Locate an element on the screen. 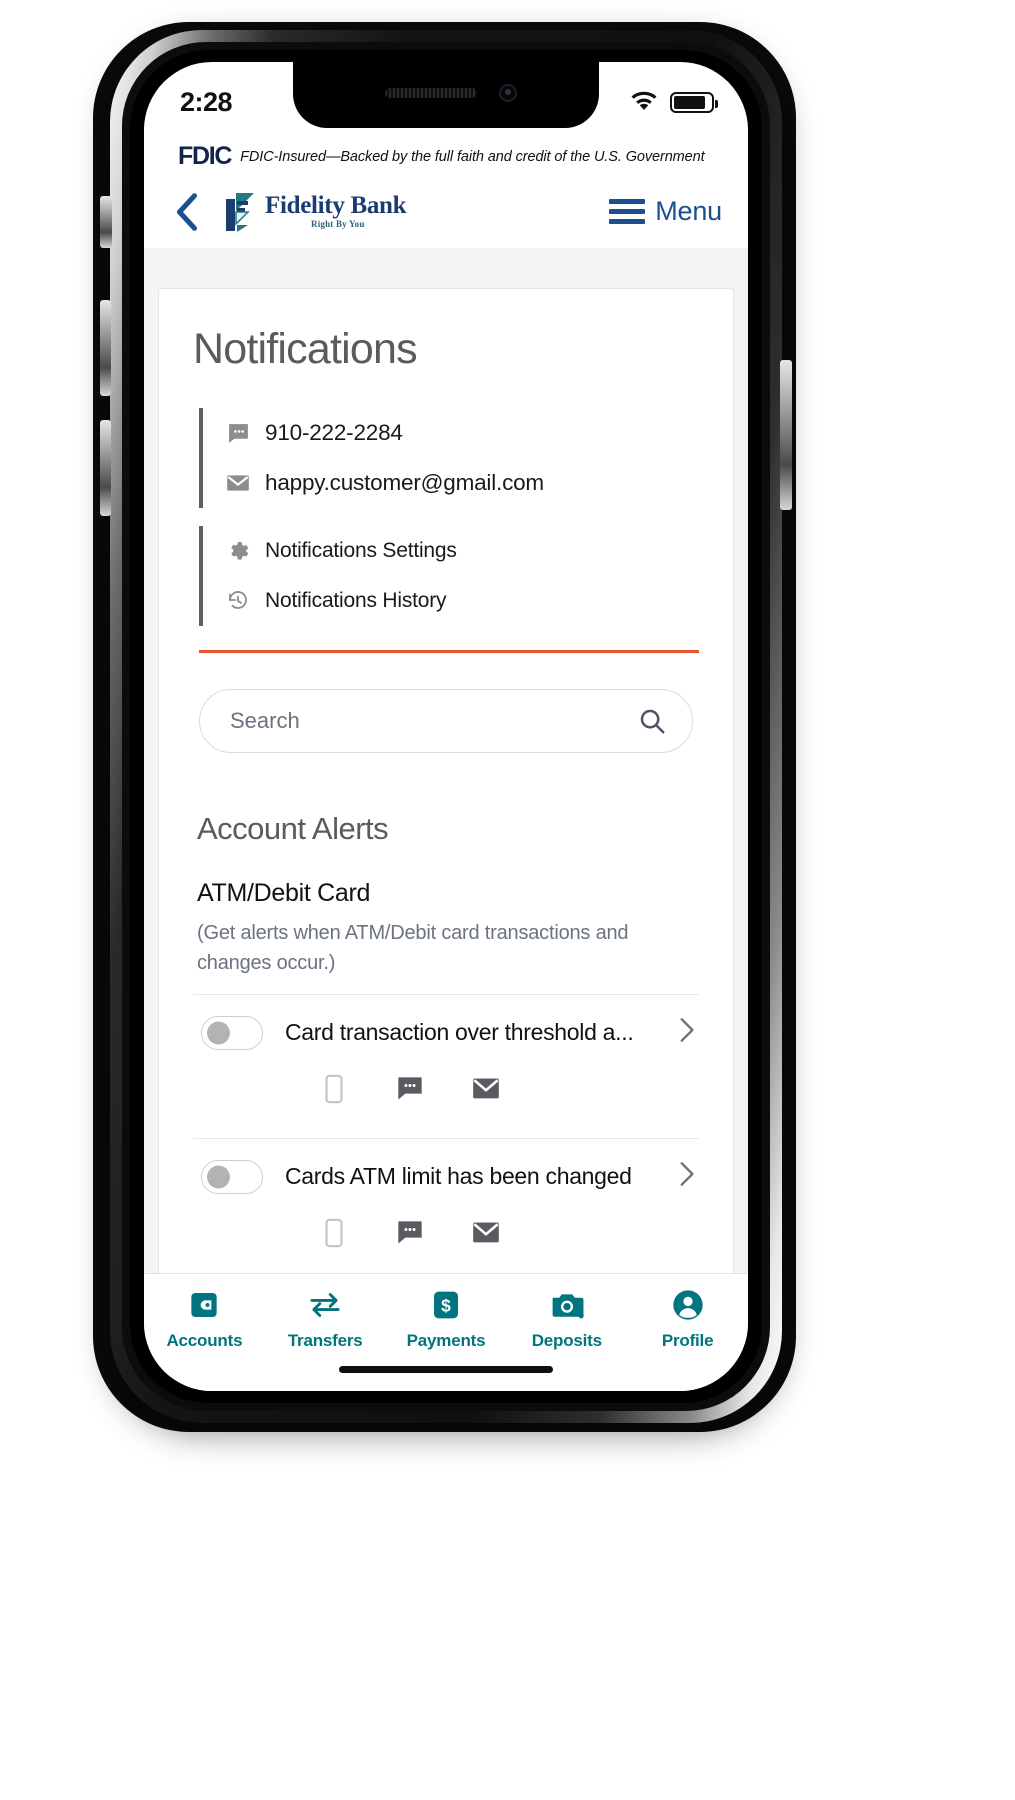 The image size is (1015, 1800). accent-divider is located at coordinates (449, 651).